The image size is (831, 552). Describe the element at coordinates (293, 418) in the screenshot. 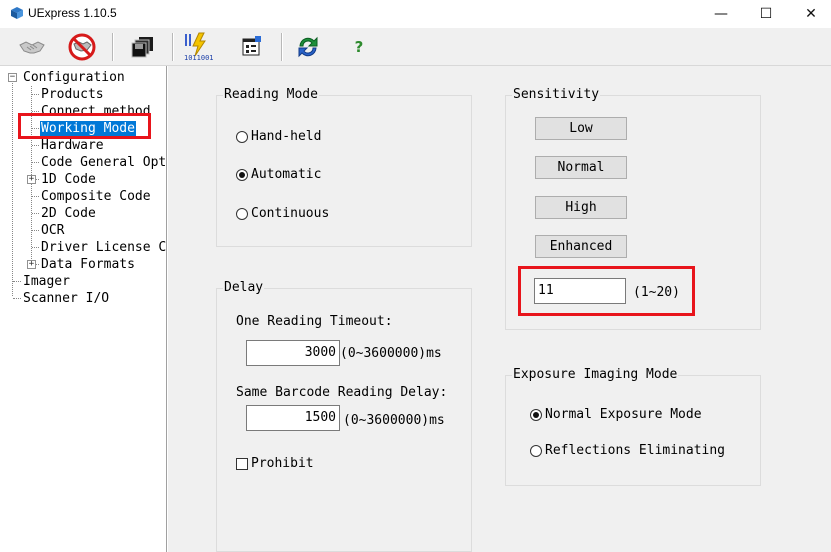

I see `same-barcode-delay-input: 1500` at that location.